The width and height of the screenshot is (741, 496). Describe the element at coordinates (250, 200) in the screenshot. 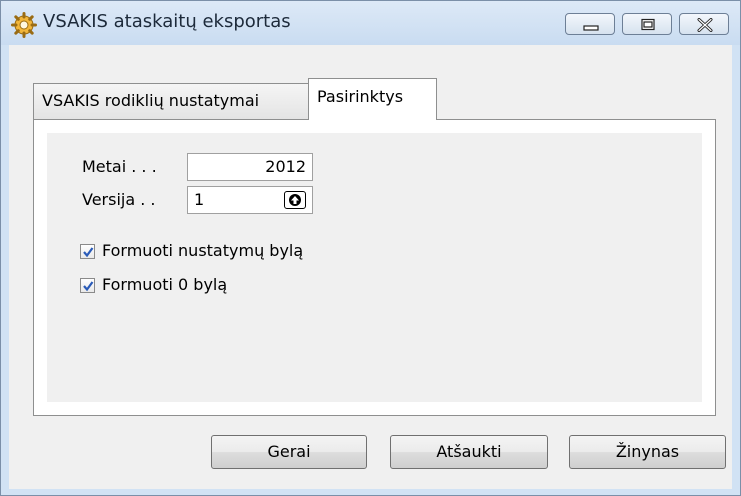

I see `version-input: 1` at that location.